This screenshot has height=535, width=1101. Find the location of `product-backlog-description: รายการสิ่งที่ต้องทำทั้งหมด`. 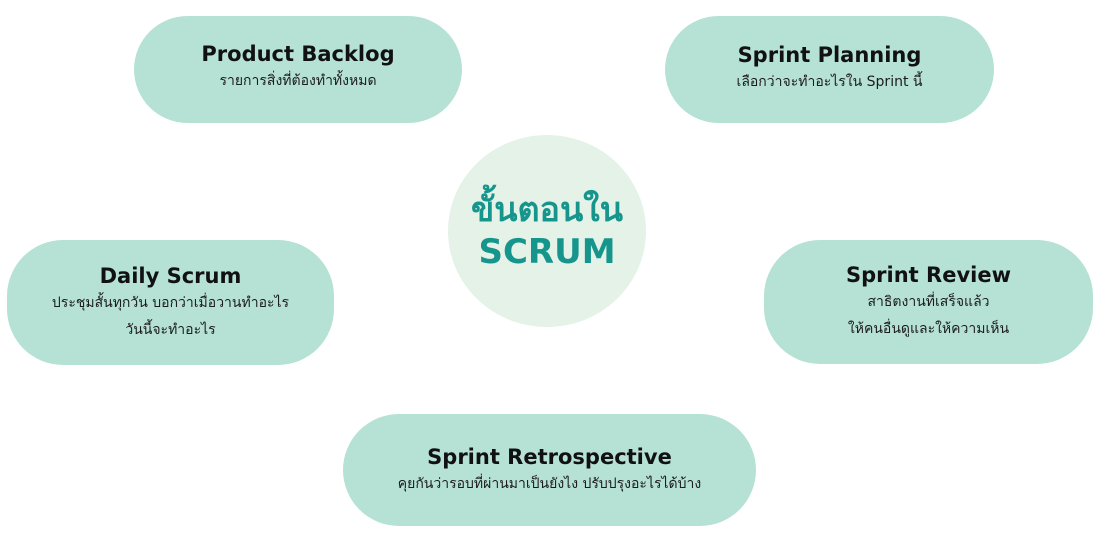

product-backlog-description: รายการสิ่งที่ต้องทำทั้งหมด is located at coordinates (298, 81).